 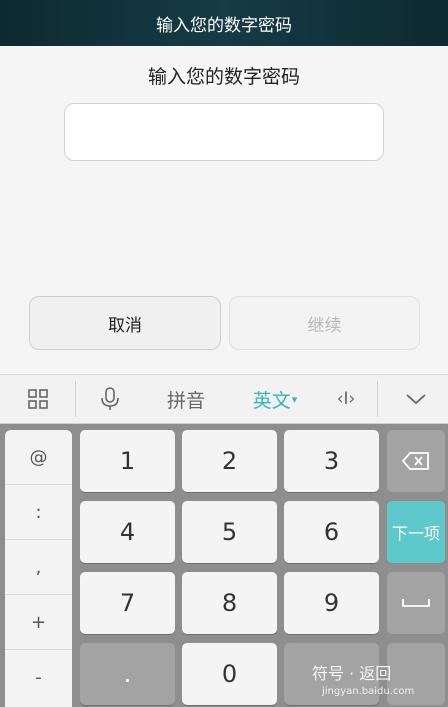 I want to click on english-mode-label: 英文, so click(x=271, y=400).